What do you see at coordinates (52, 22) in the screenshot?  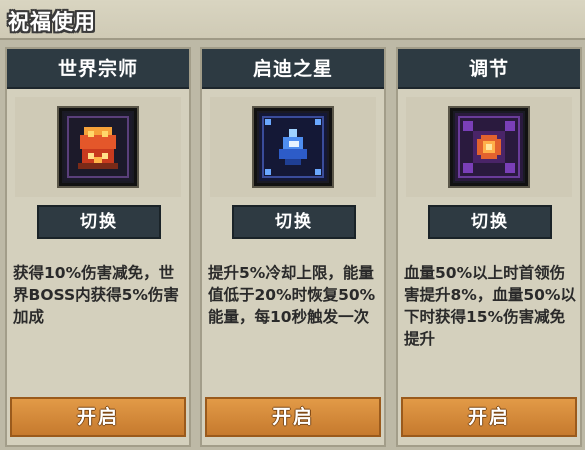 I see `panel-title: 祝福使用` at bounding box center [52, 22].